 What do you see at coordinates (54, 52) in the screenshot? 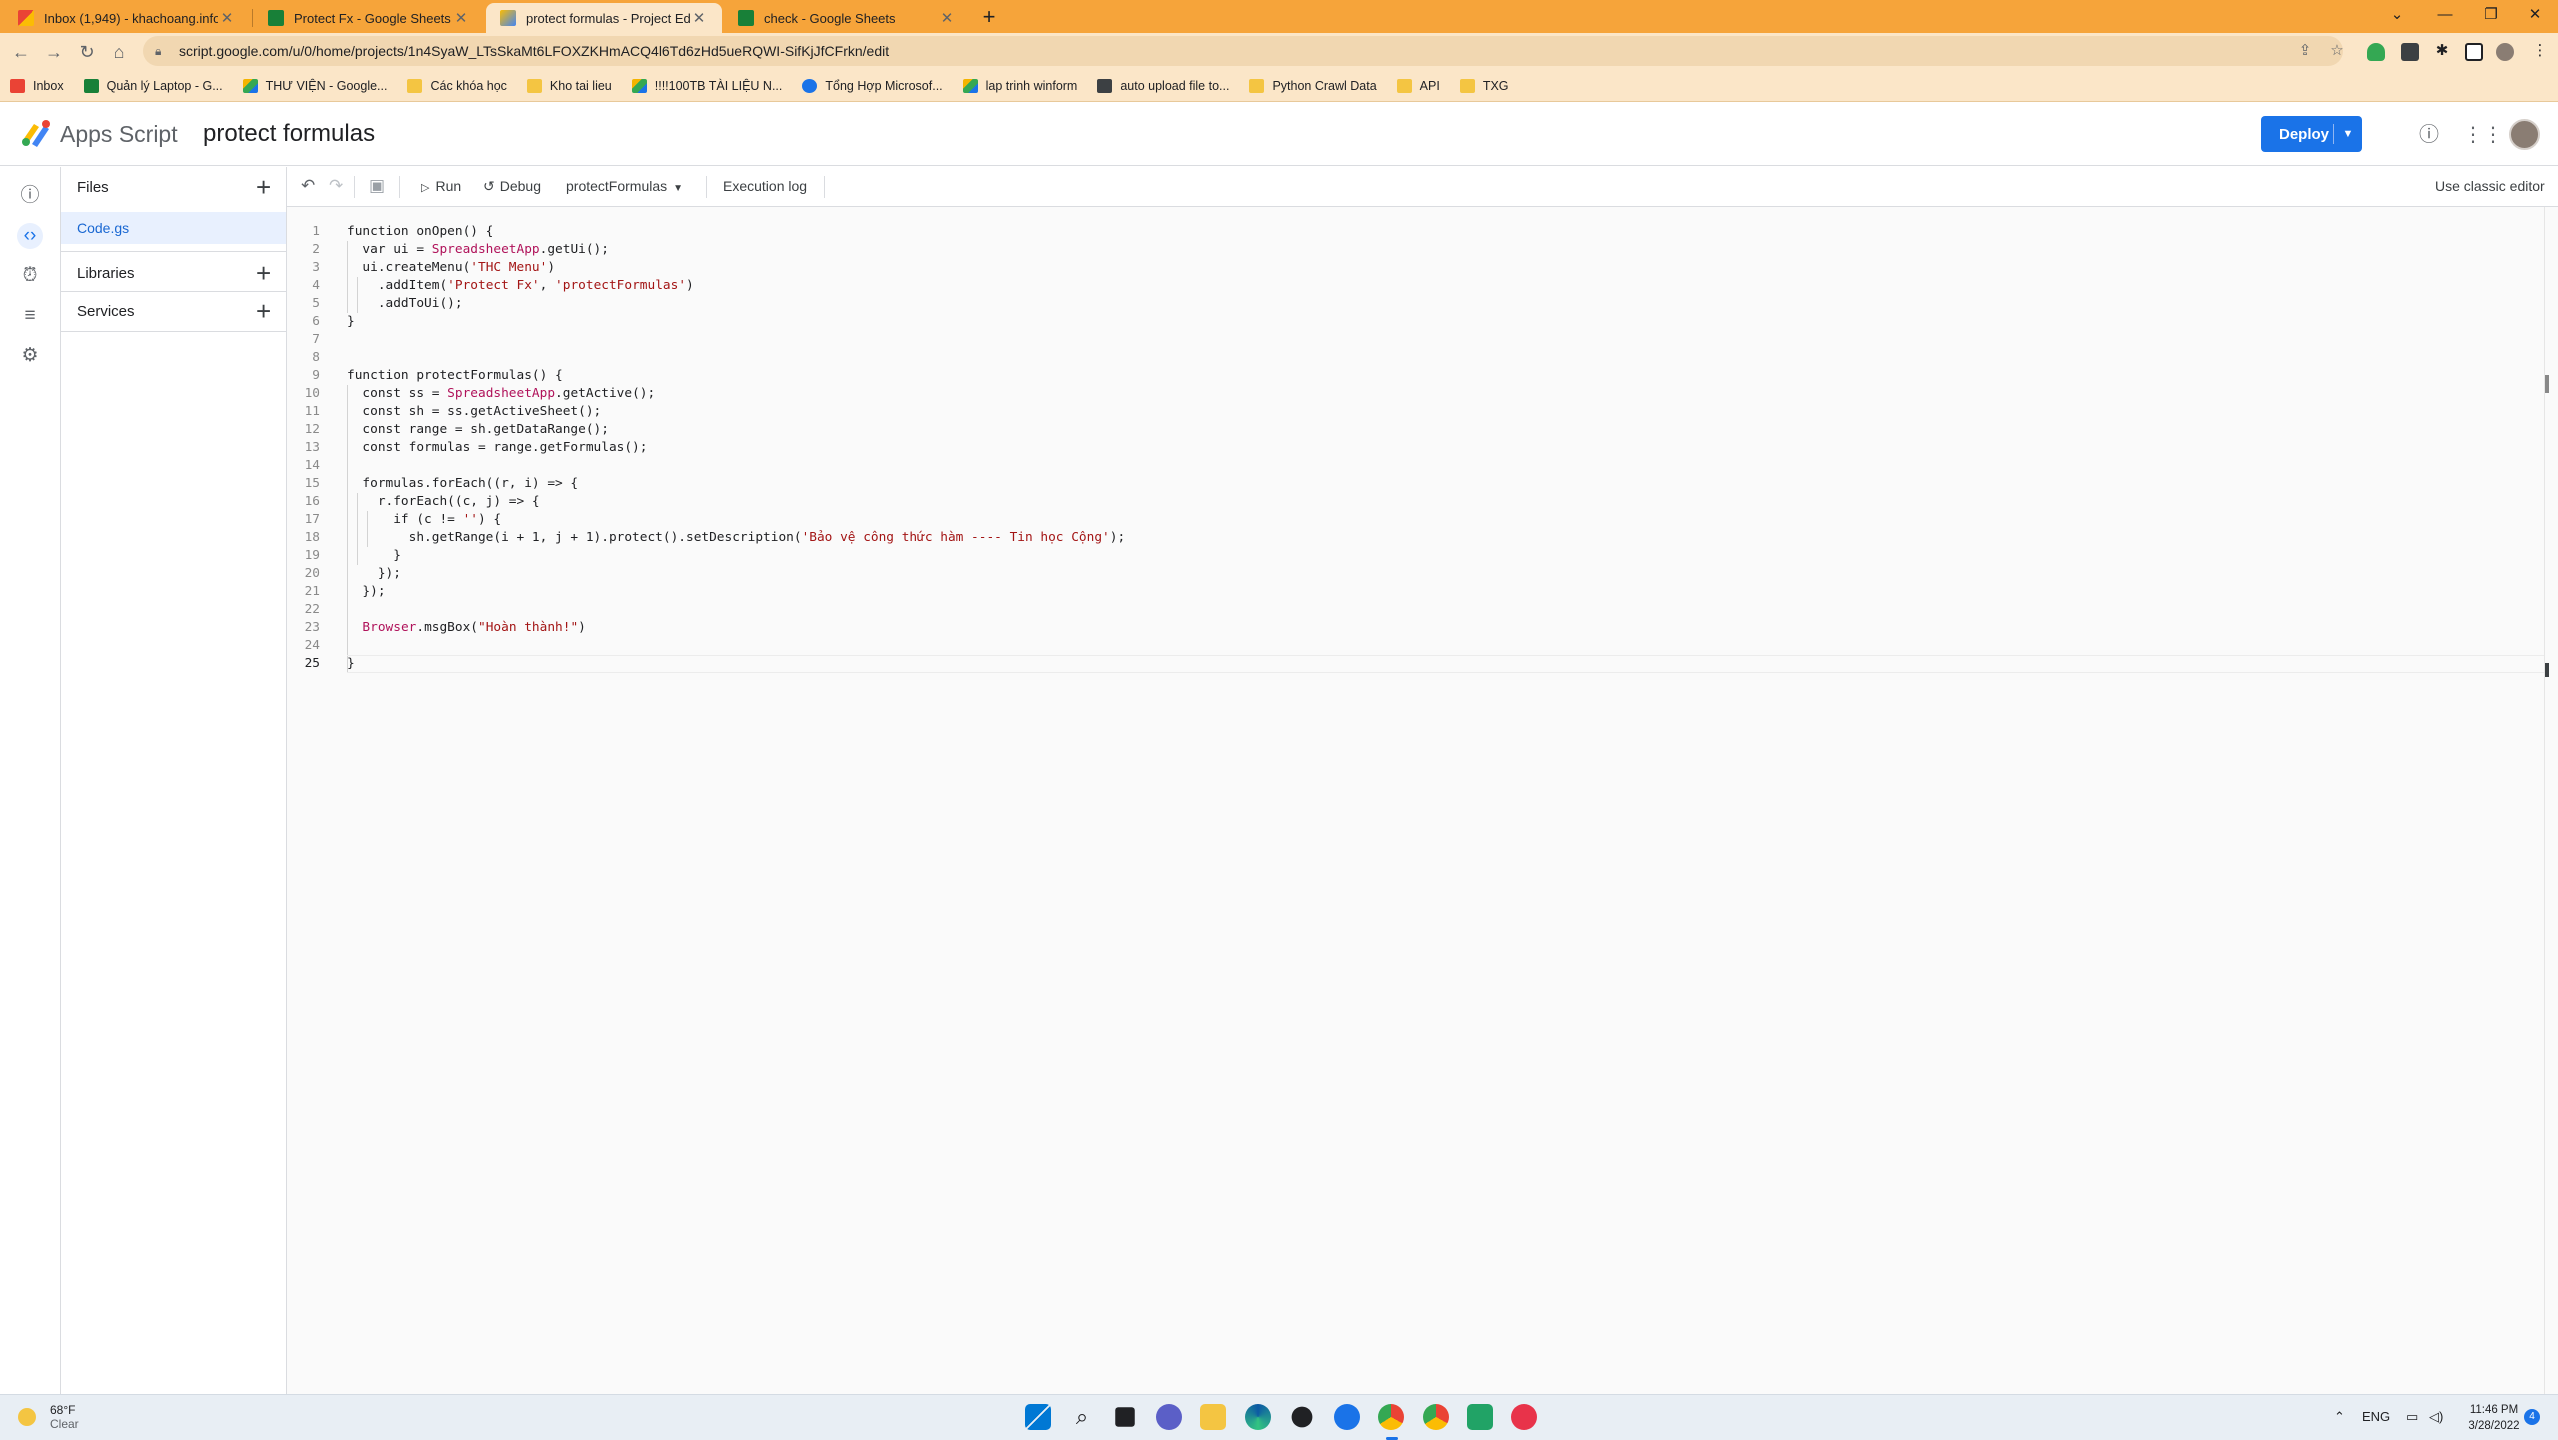
I see `forward-icon: →` at bounding box center [54, 52].